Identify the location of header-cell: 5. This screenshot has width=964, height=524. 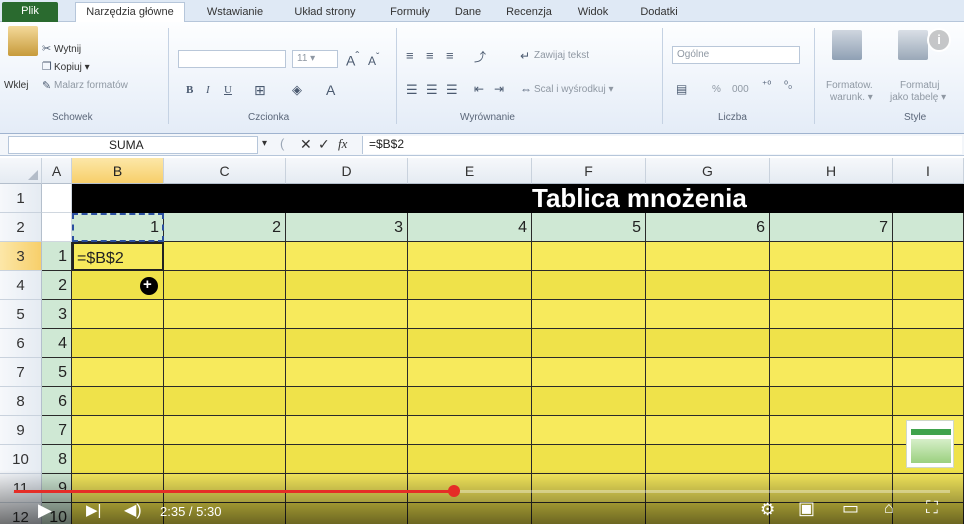
(589, 227).